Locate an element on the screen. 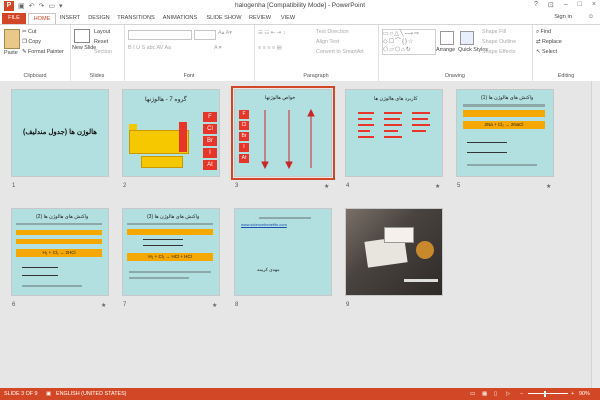 This screenshot has width=600, height=400. arrange-icon is located at coordinates (447, 38).